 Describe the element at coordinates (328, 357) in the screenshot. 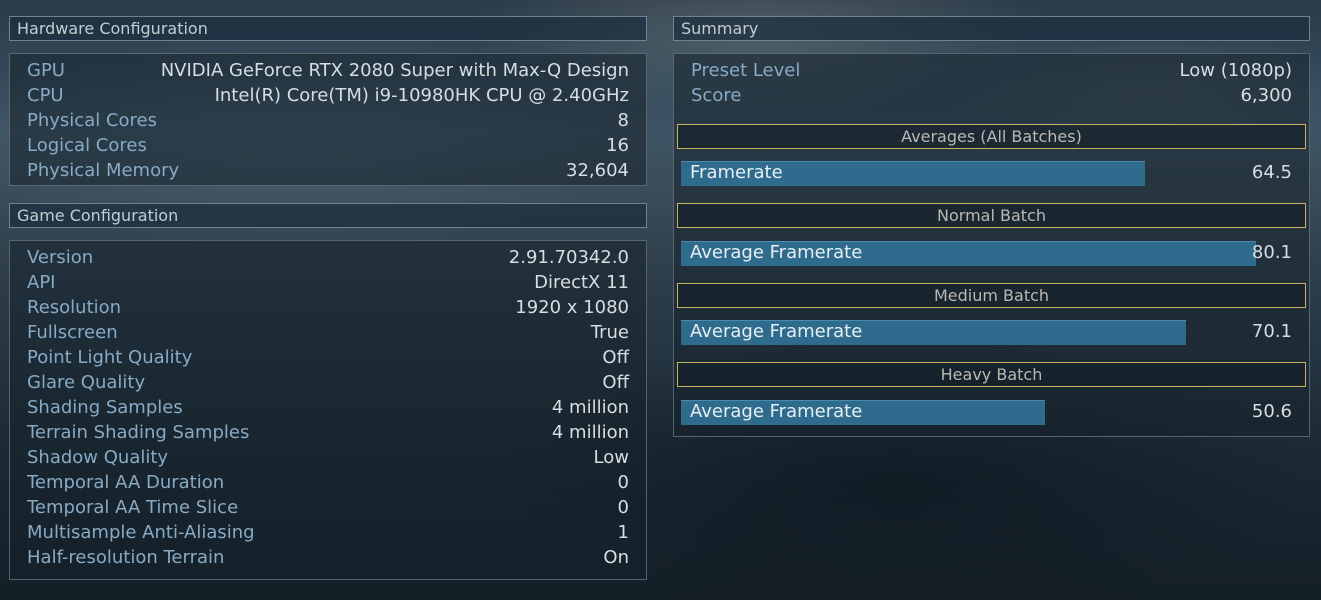

I see `game-row-point-light-quality: Point Light Quality Off` at that location.